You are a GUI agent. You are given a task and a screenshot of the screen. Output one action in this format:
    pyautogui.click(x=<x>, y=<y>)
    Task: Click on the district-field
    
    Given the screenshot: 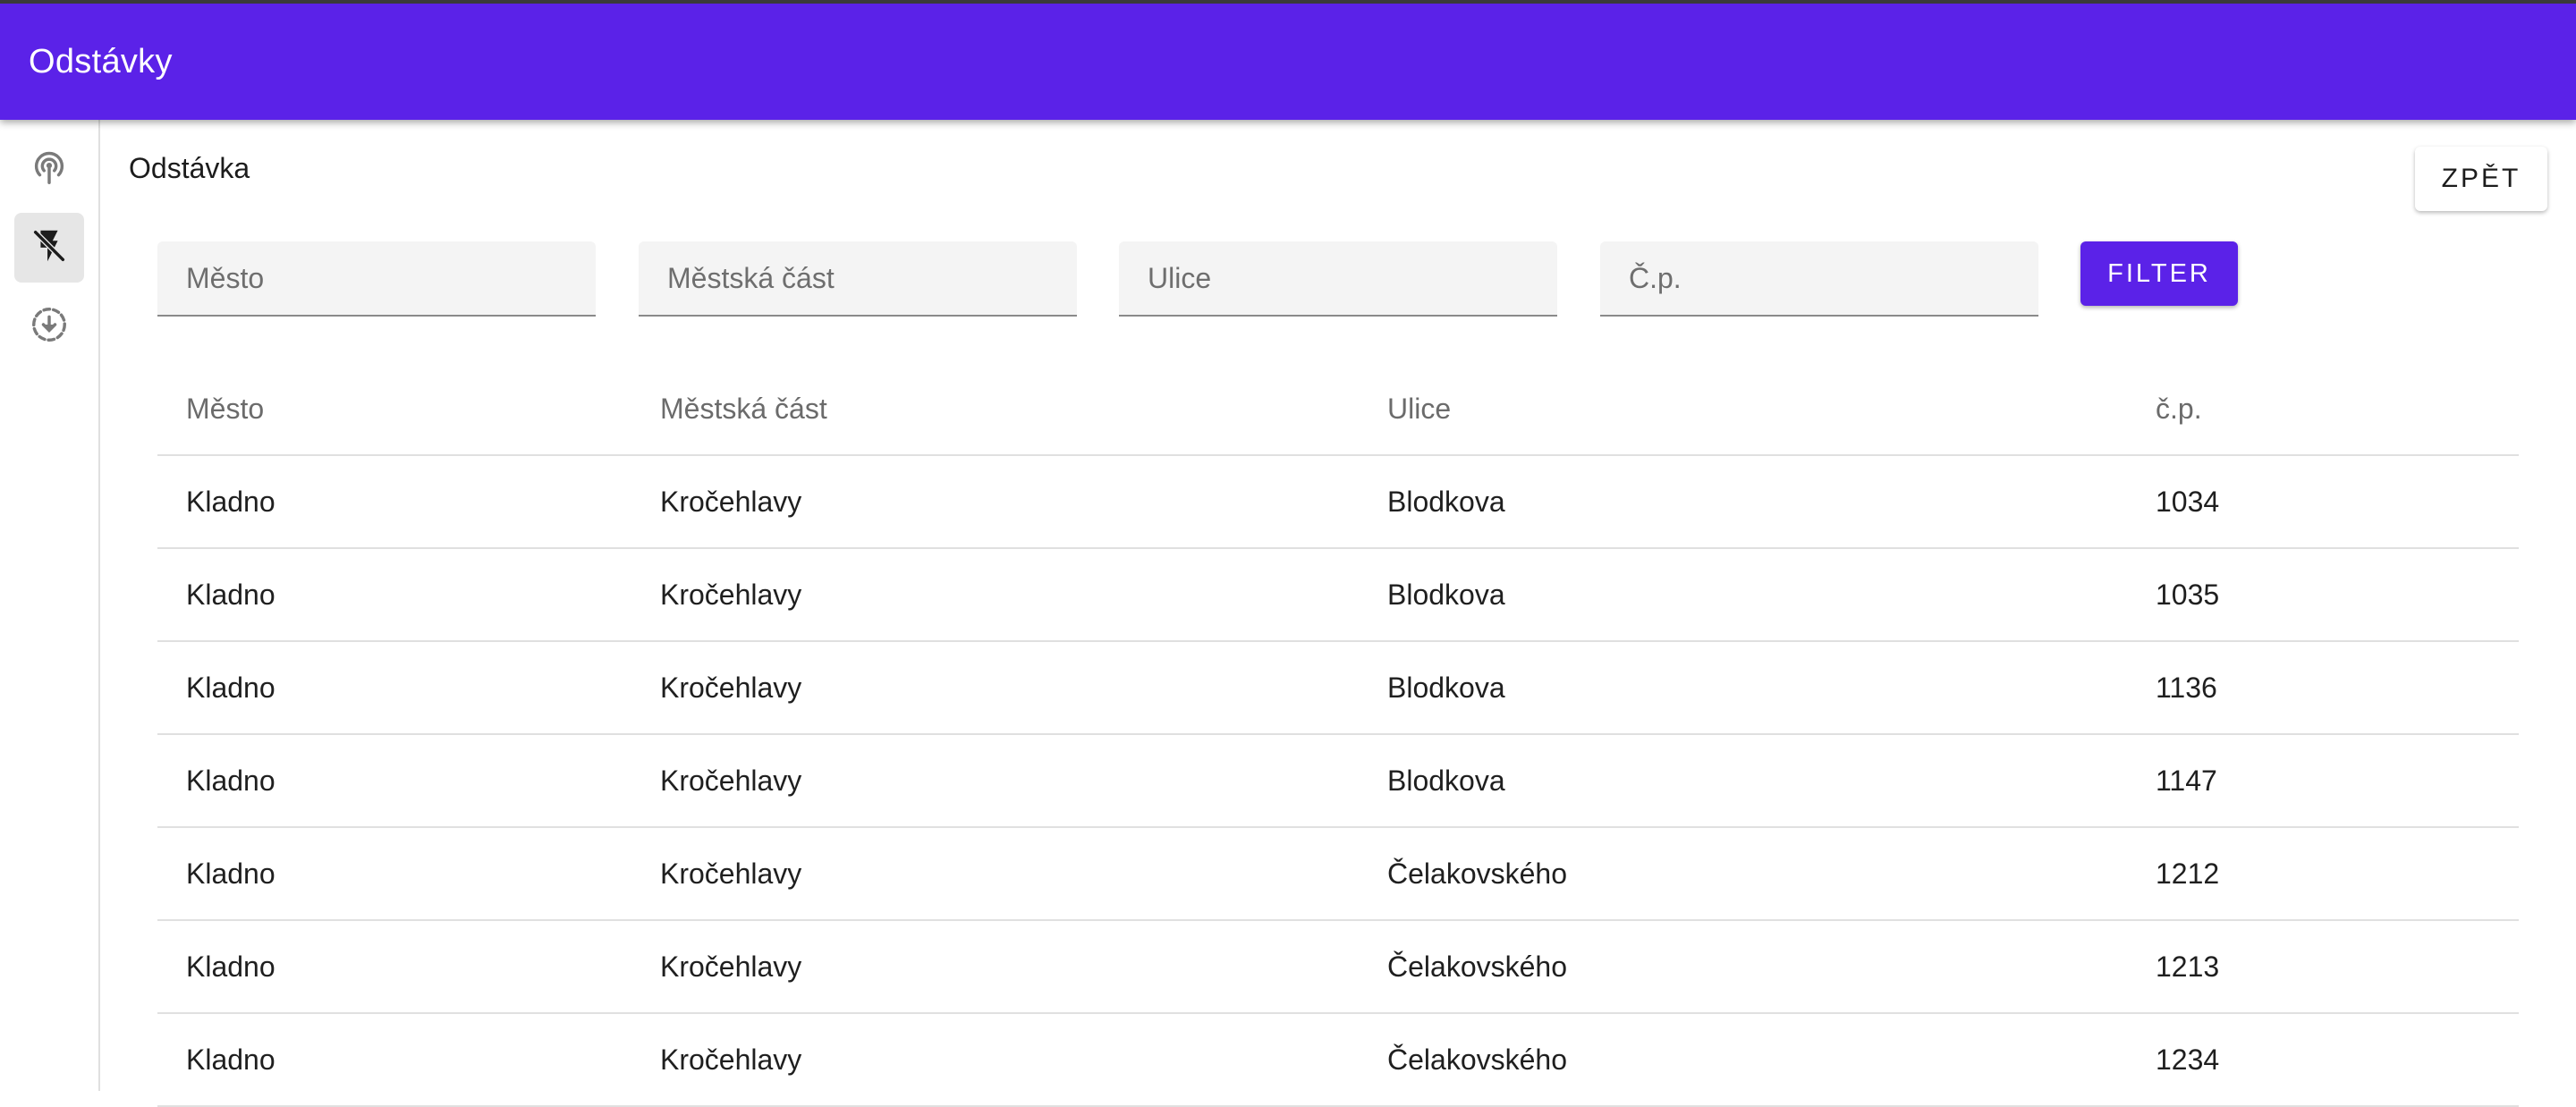 What is the action you would take?
    pyautogui.click(x=858, y=279)
    